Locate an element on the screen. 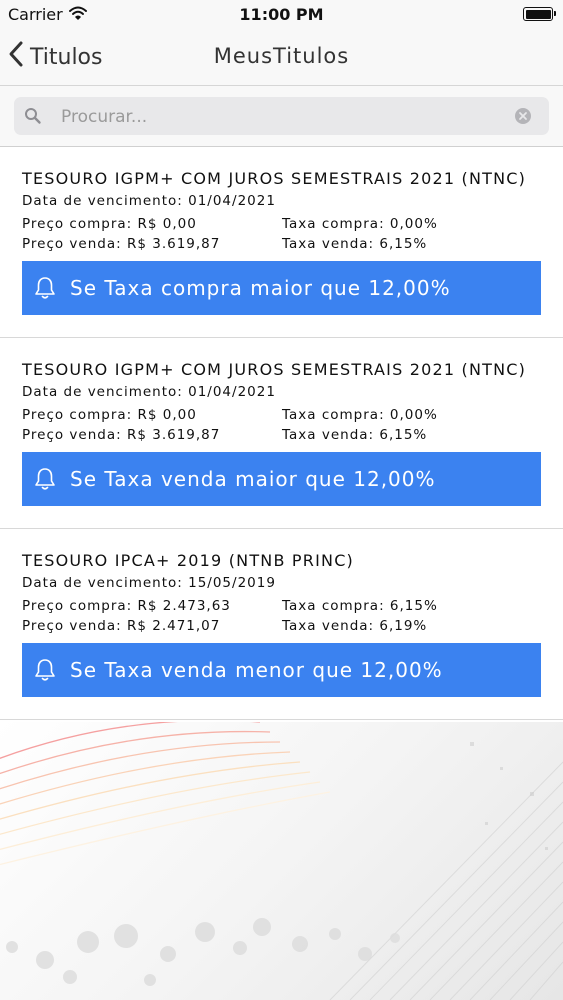 Image resolution: width=563 pixels, height=1000 pixels. buy-rate: Taxa compra: 6,15% is located at coordinates (360, 606).